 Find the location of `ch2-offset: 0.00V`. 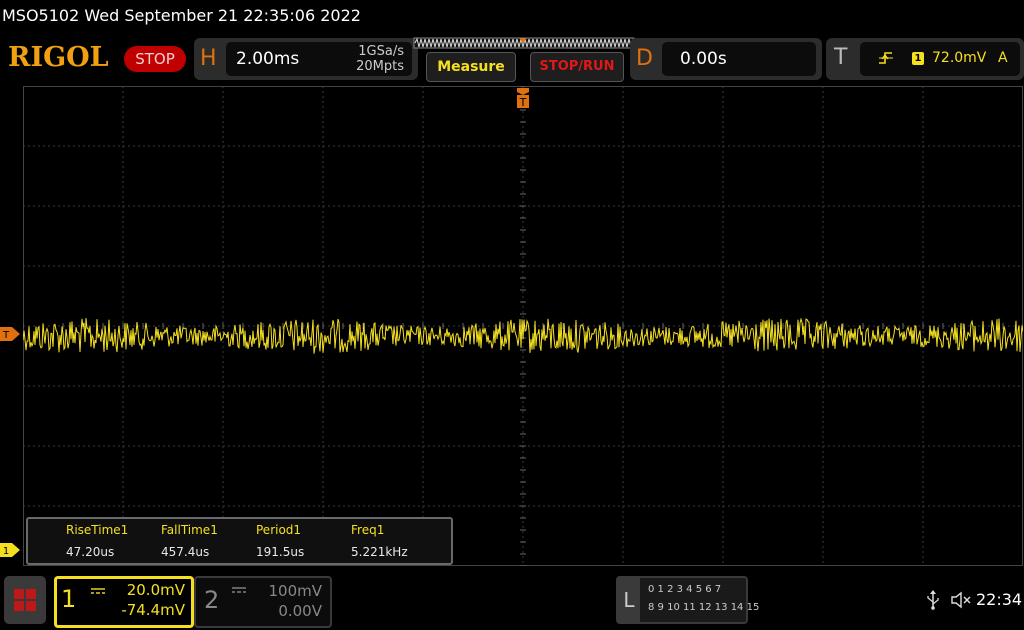

ch2-offset: 0.00V is located at coordinates (300, 611).